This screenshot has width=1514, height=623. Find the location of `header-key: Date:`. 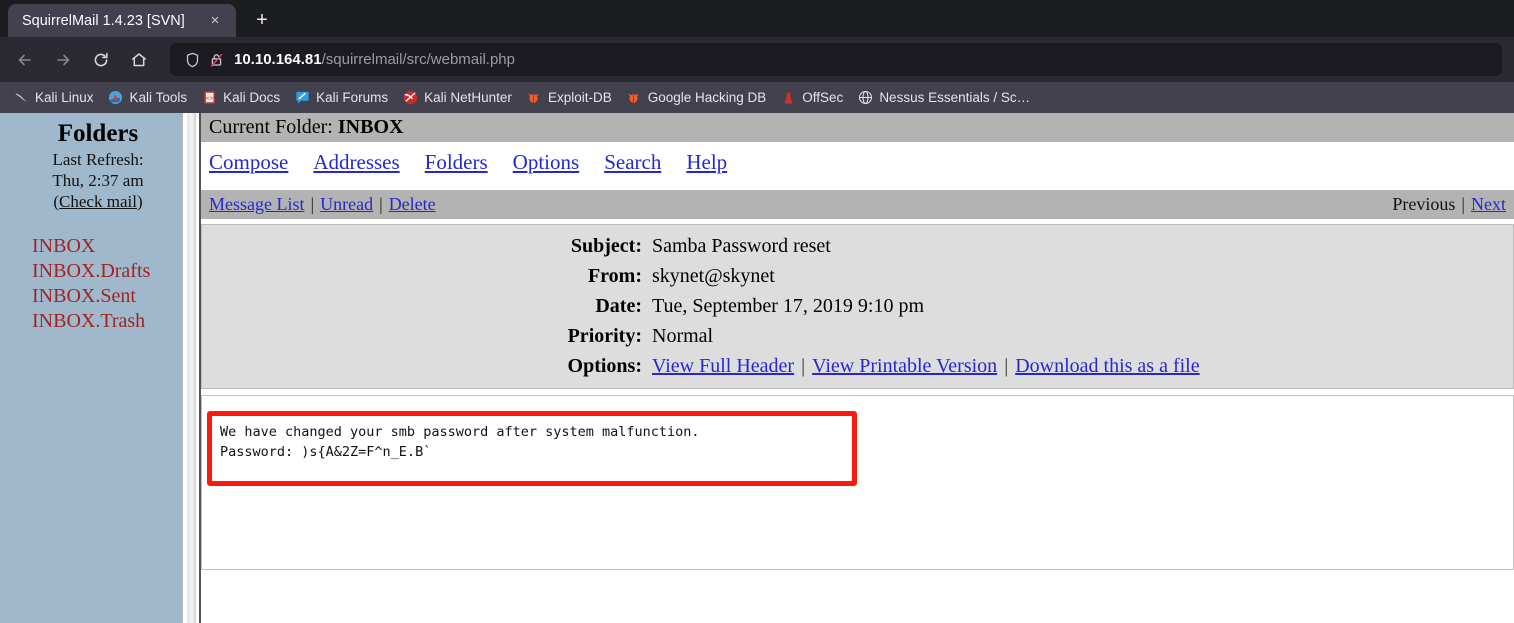

header-key: Date: is located at coordinates (618, 306).